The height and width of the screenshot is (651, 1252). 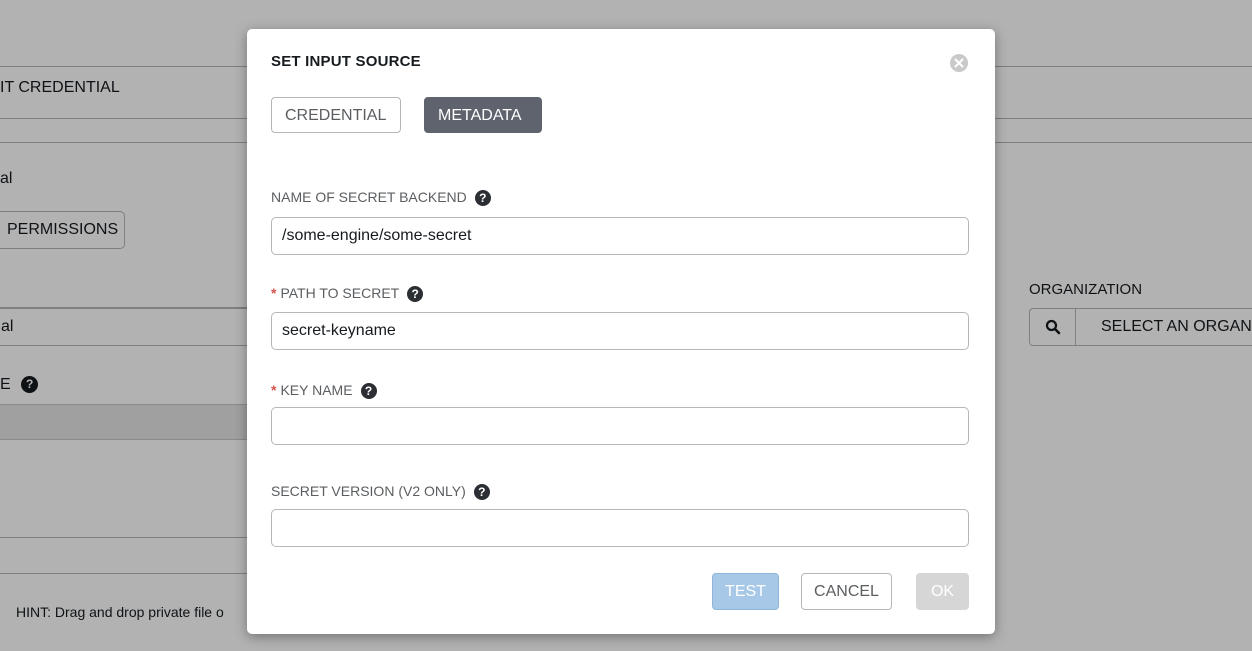 I want to click on tab-metadata: METADATA, so click(x=483, y=115).